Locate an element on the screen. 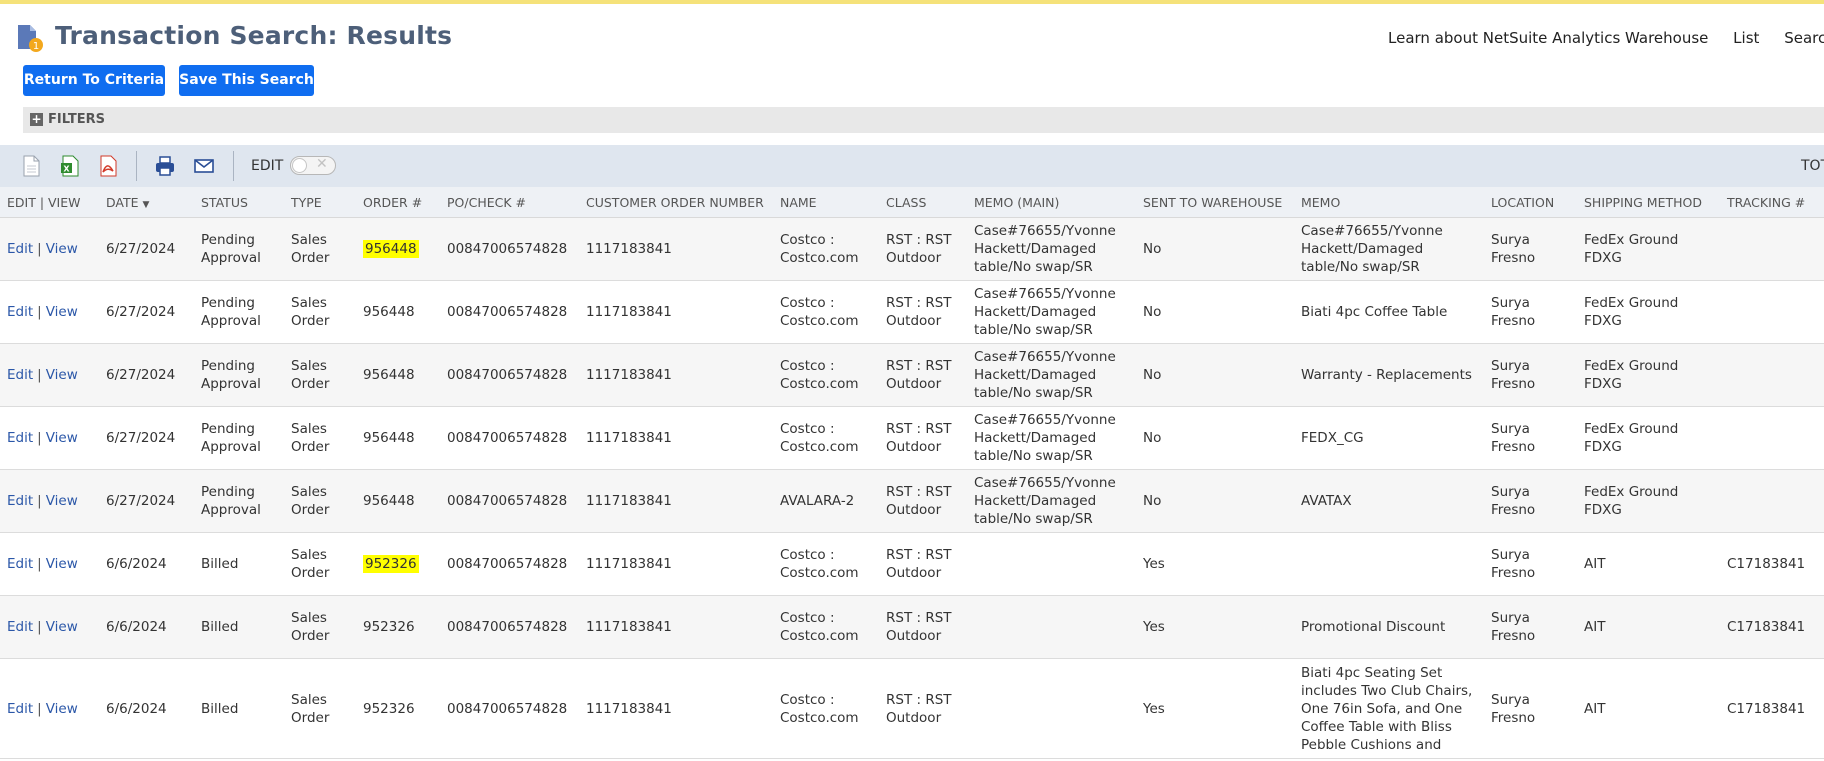 This screenshot has height=761, width=1824. col-customer-order-number: CUSTOMER ORDER NUMBER is located at coordinates (676, 202).